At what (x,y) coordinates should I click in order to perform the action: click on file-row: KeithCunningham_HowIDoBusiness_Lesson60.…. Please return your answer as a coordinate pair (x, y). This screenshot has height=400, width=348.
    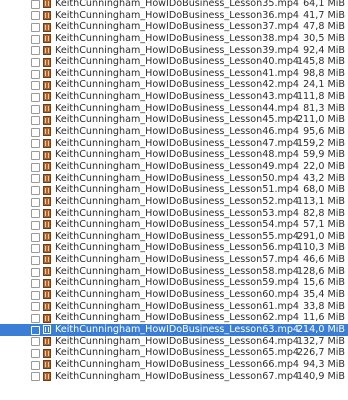
    Looking at the image, I should click on (174, 295).